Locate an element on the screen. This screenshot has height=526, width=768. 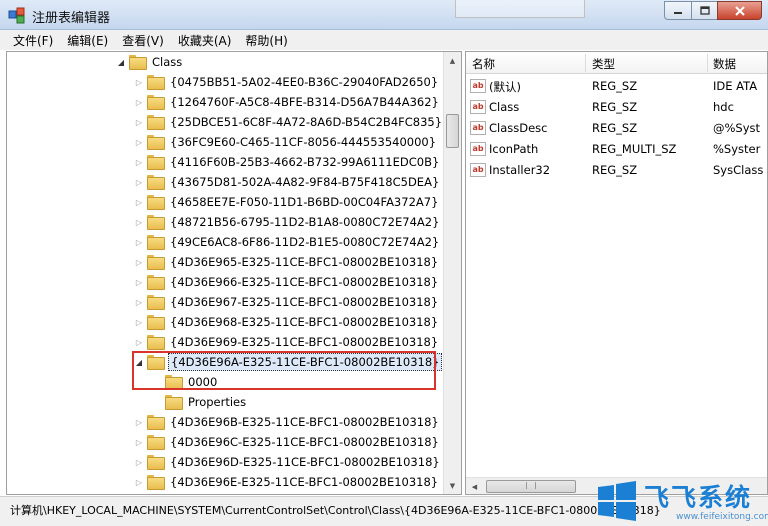
close-button is located at coordinates (739, 10).